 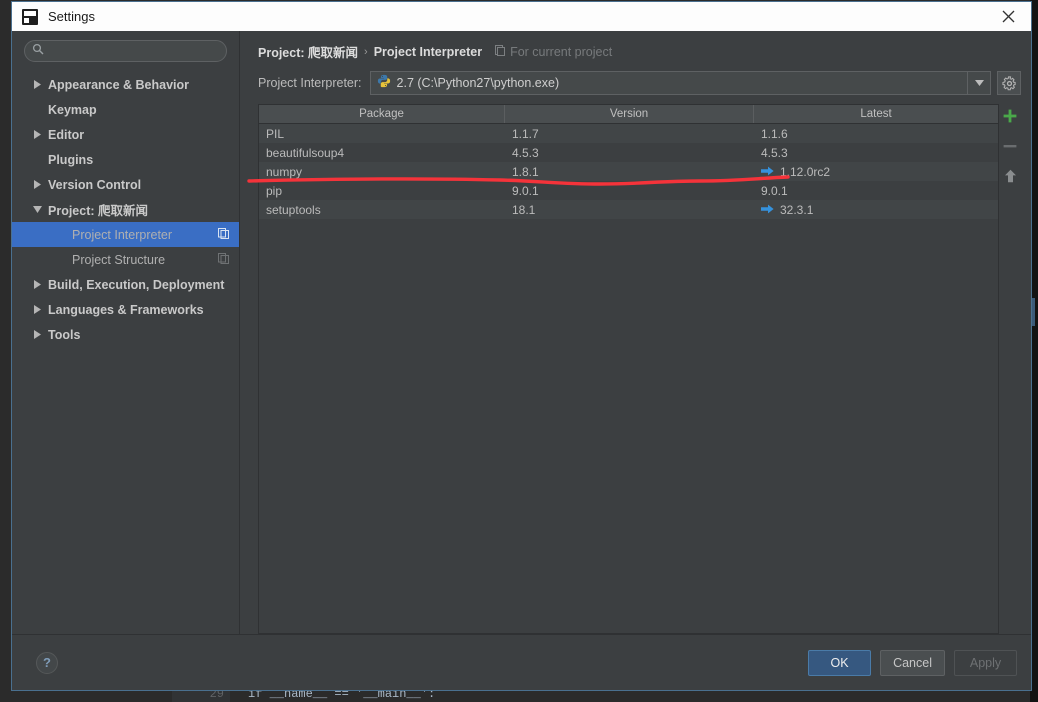 I want to click on dialog-button-group: OK Cancel Apply, so click(x=912, y=662).